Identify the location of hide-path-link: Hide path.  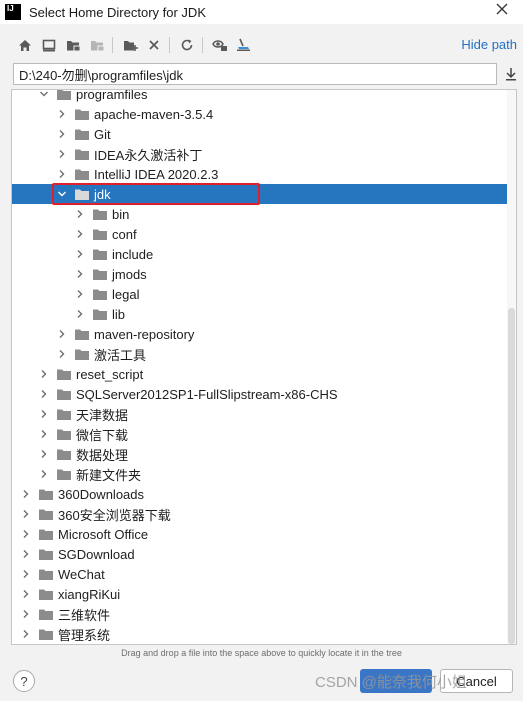
(489, 44).